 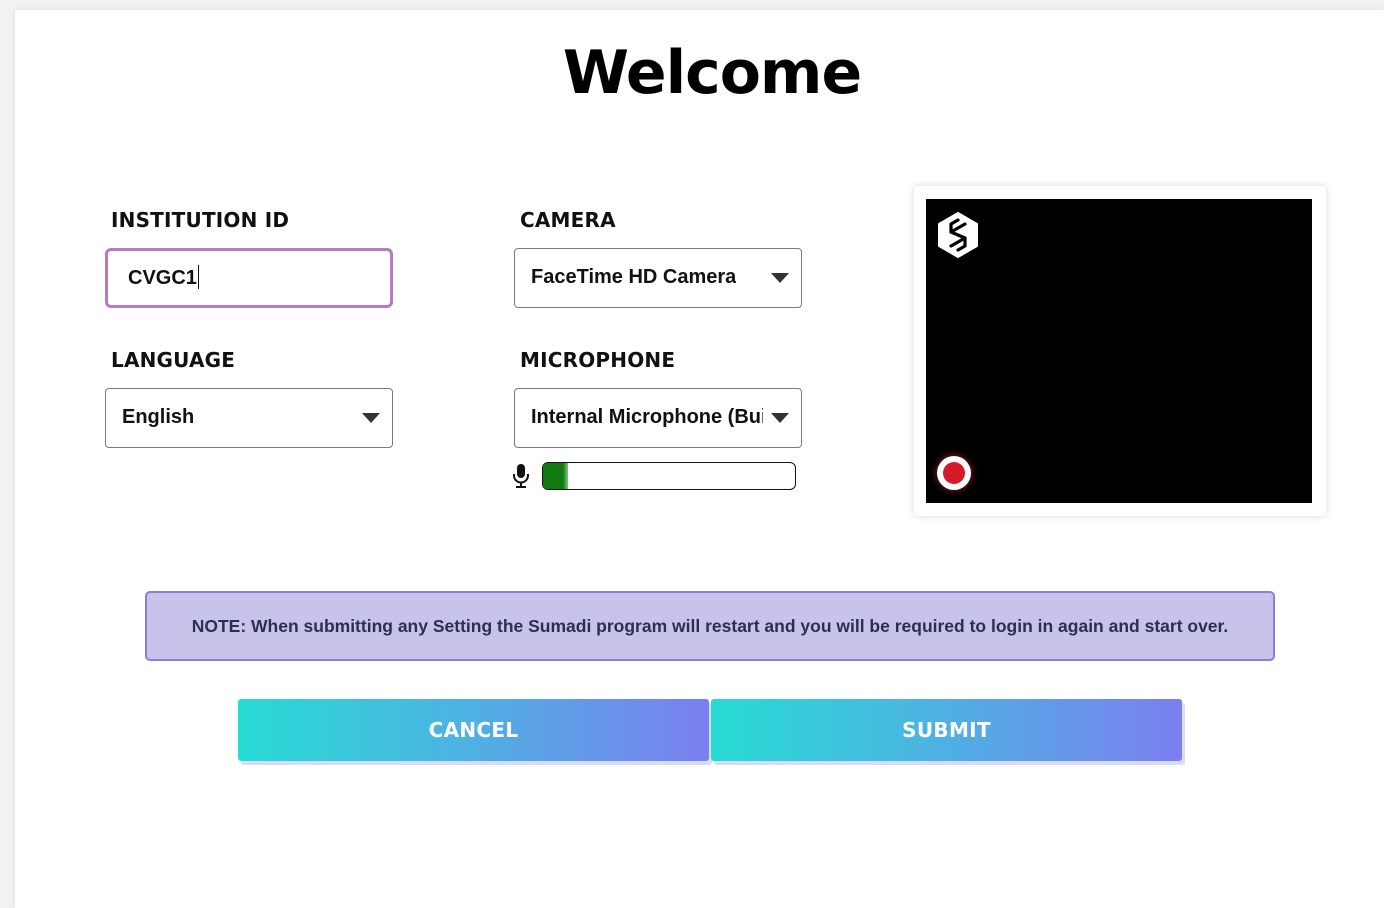 What do you see at coordinates (647, 417) in the screenshot?
I see `microphone-selected-value: Internal Microphone (Built-in)` at bounding box center [647, 417].